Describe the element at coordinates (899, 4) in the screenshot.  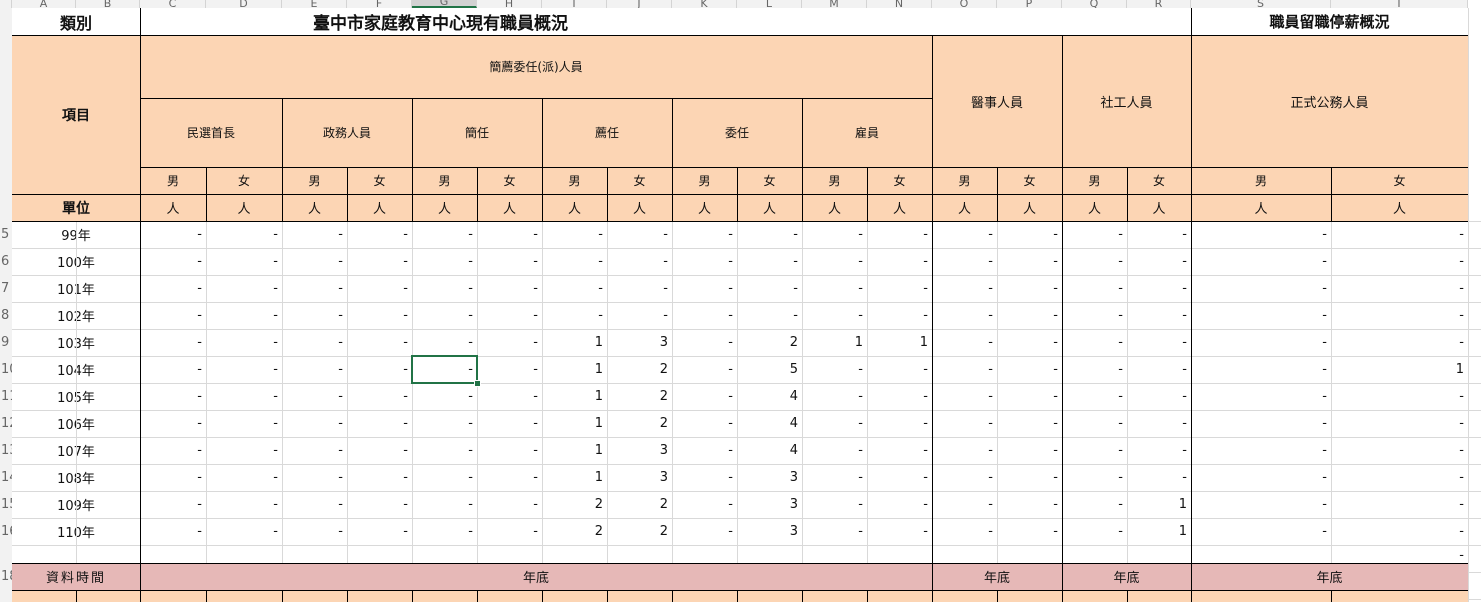
I see `column-header-n: N` at that location.